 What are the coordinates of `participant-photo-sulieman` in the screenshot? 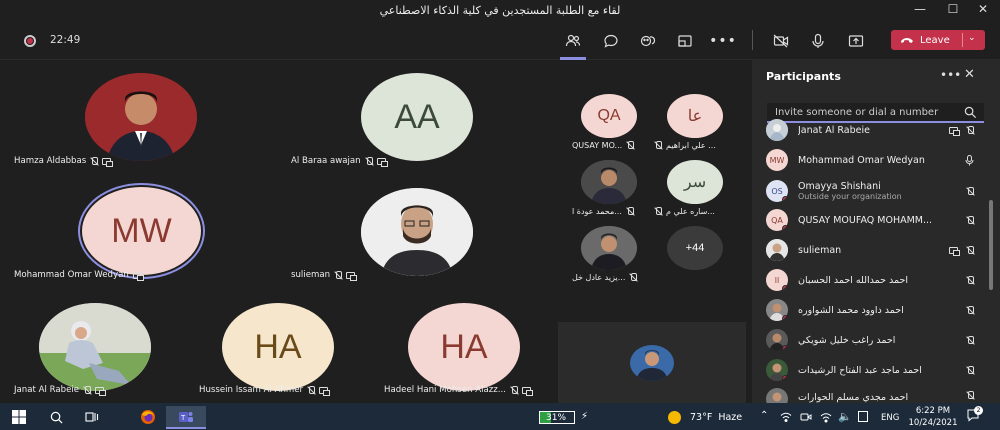 It's located at (417, 232).